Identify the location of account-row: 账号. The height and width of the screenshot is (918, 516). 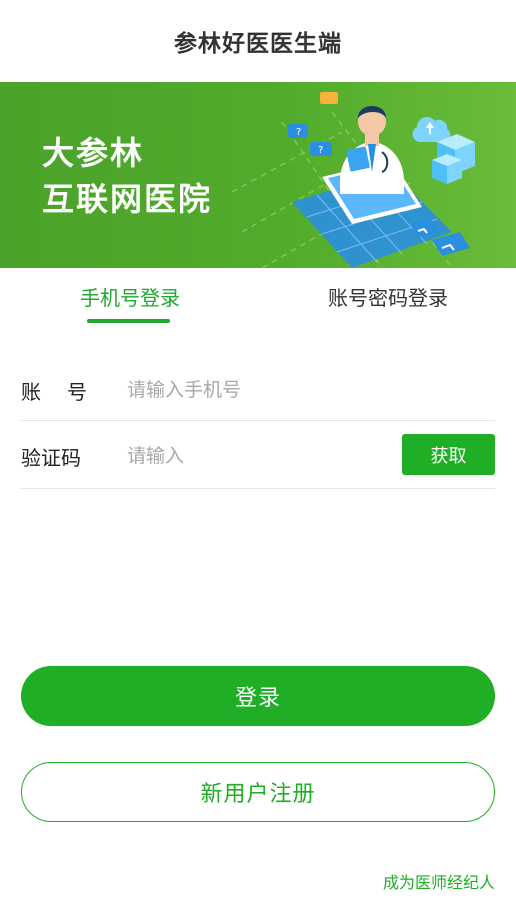
(258, 388).